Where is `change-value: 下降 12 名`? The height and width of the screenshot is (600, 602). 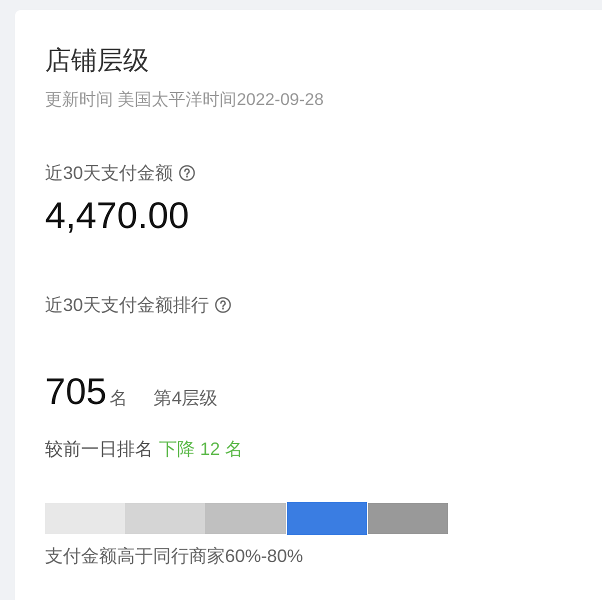 change-value: 下降 12 名 is located at coordinates (201, 449).